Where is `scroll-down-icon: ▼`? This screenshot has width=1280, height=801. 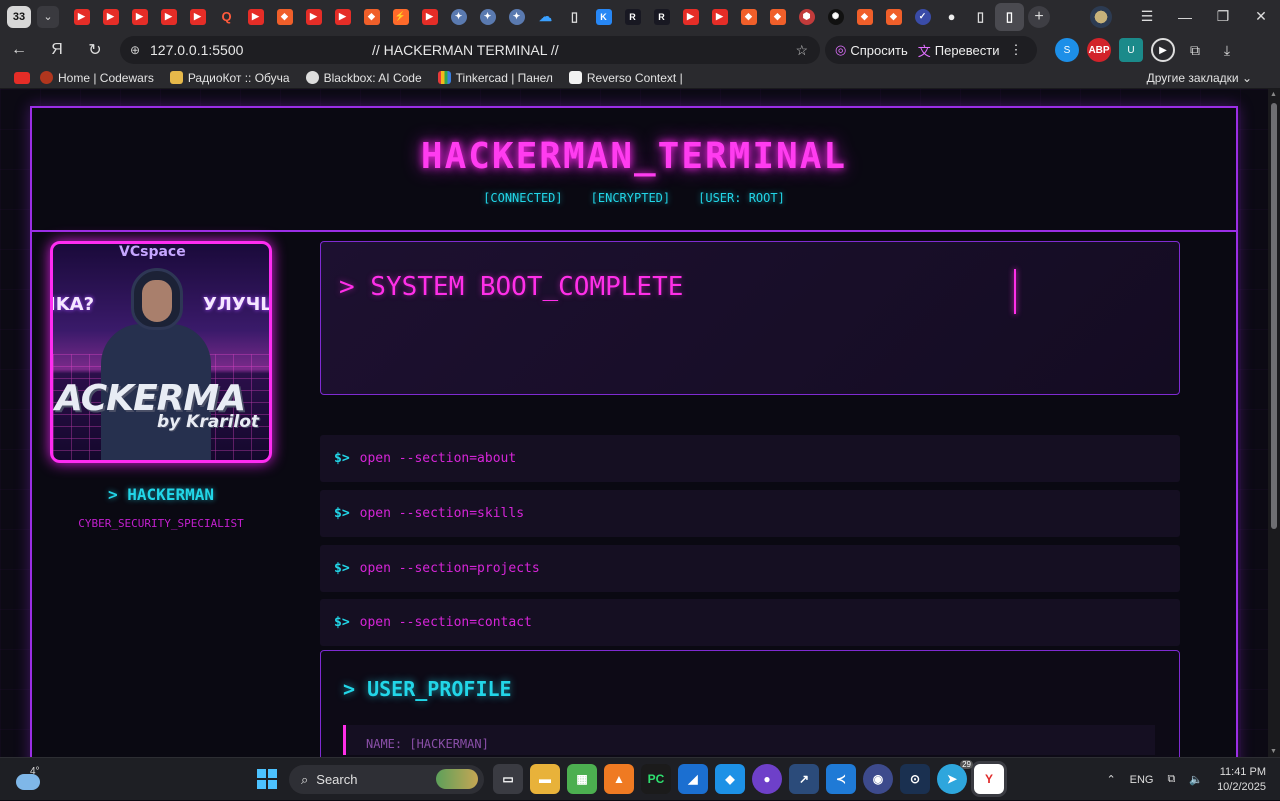
scroll-down-icon: ▼ is located at coordinates (1273, 751).